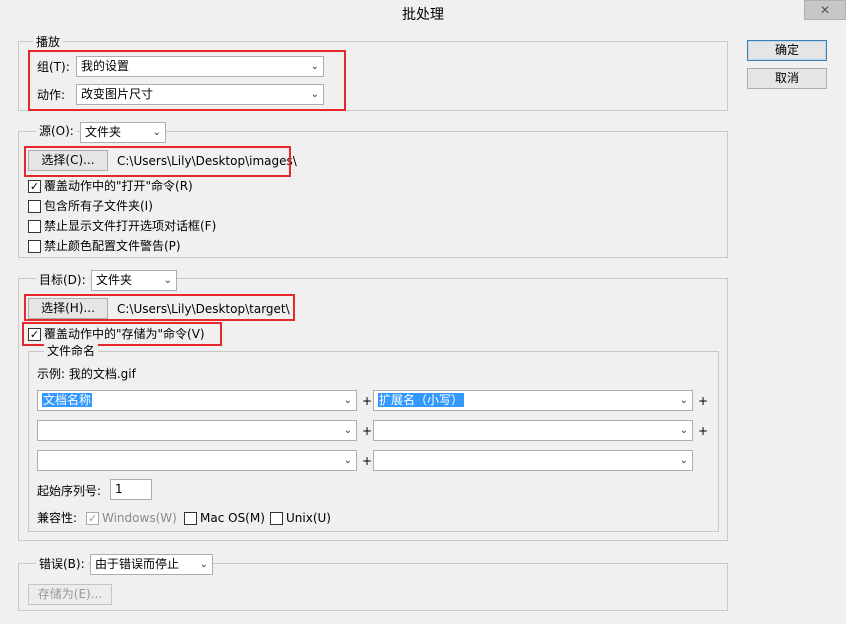  I want to click on highlight-box-play, so click(187, 80).